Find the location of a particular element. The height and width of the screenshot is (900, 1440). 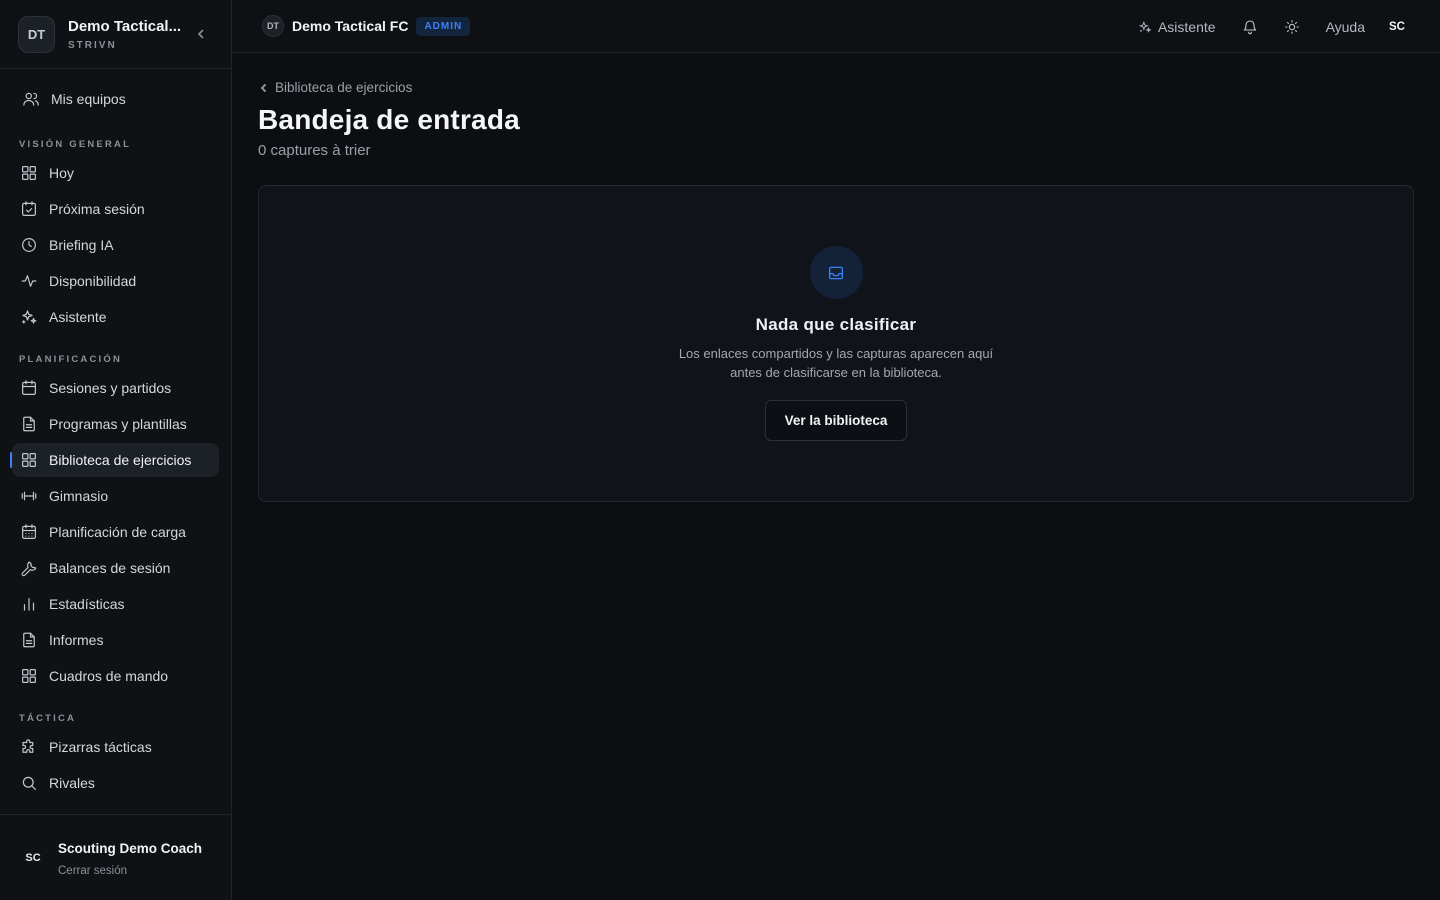

team-switcher: DT Demo Tactical... STRIVN is located at coordinates (115, 34).